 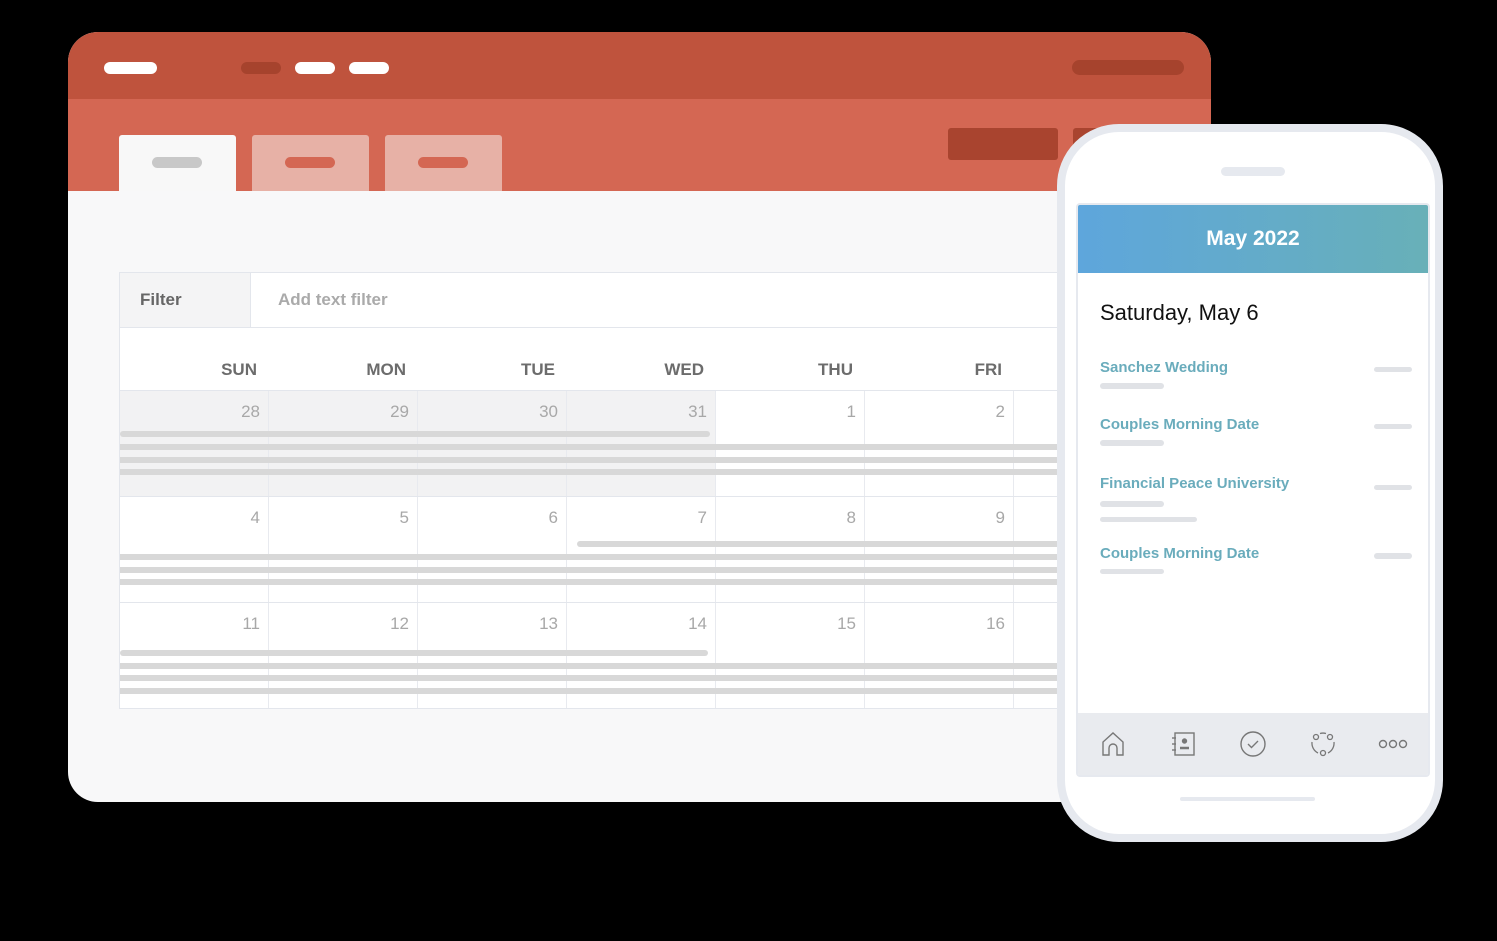 What do you see at coordinates (639, 65) in the screenshot?
I see `top-nav-bar` at bounding box center [639, 65].